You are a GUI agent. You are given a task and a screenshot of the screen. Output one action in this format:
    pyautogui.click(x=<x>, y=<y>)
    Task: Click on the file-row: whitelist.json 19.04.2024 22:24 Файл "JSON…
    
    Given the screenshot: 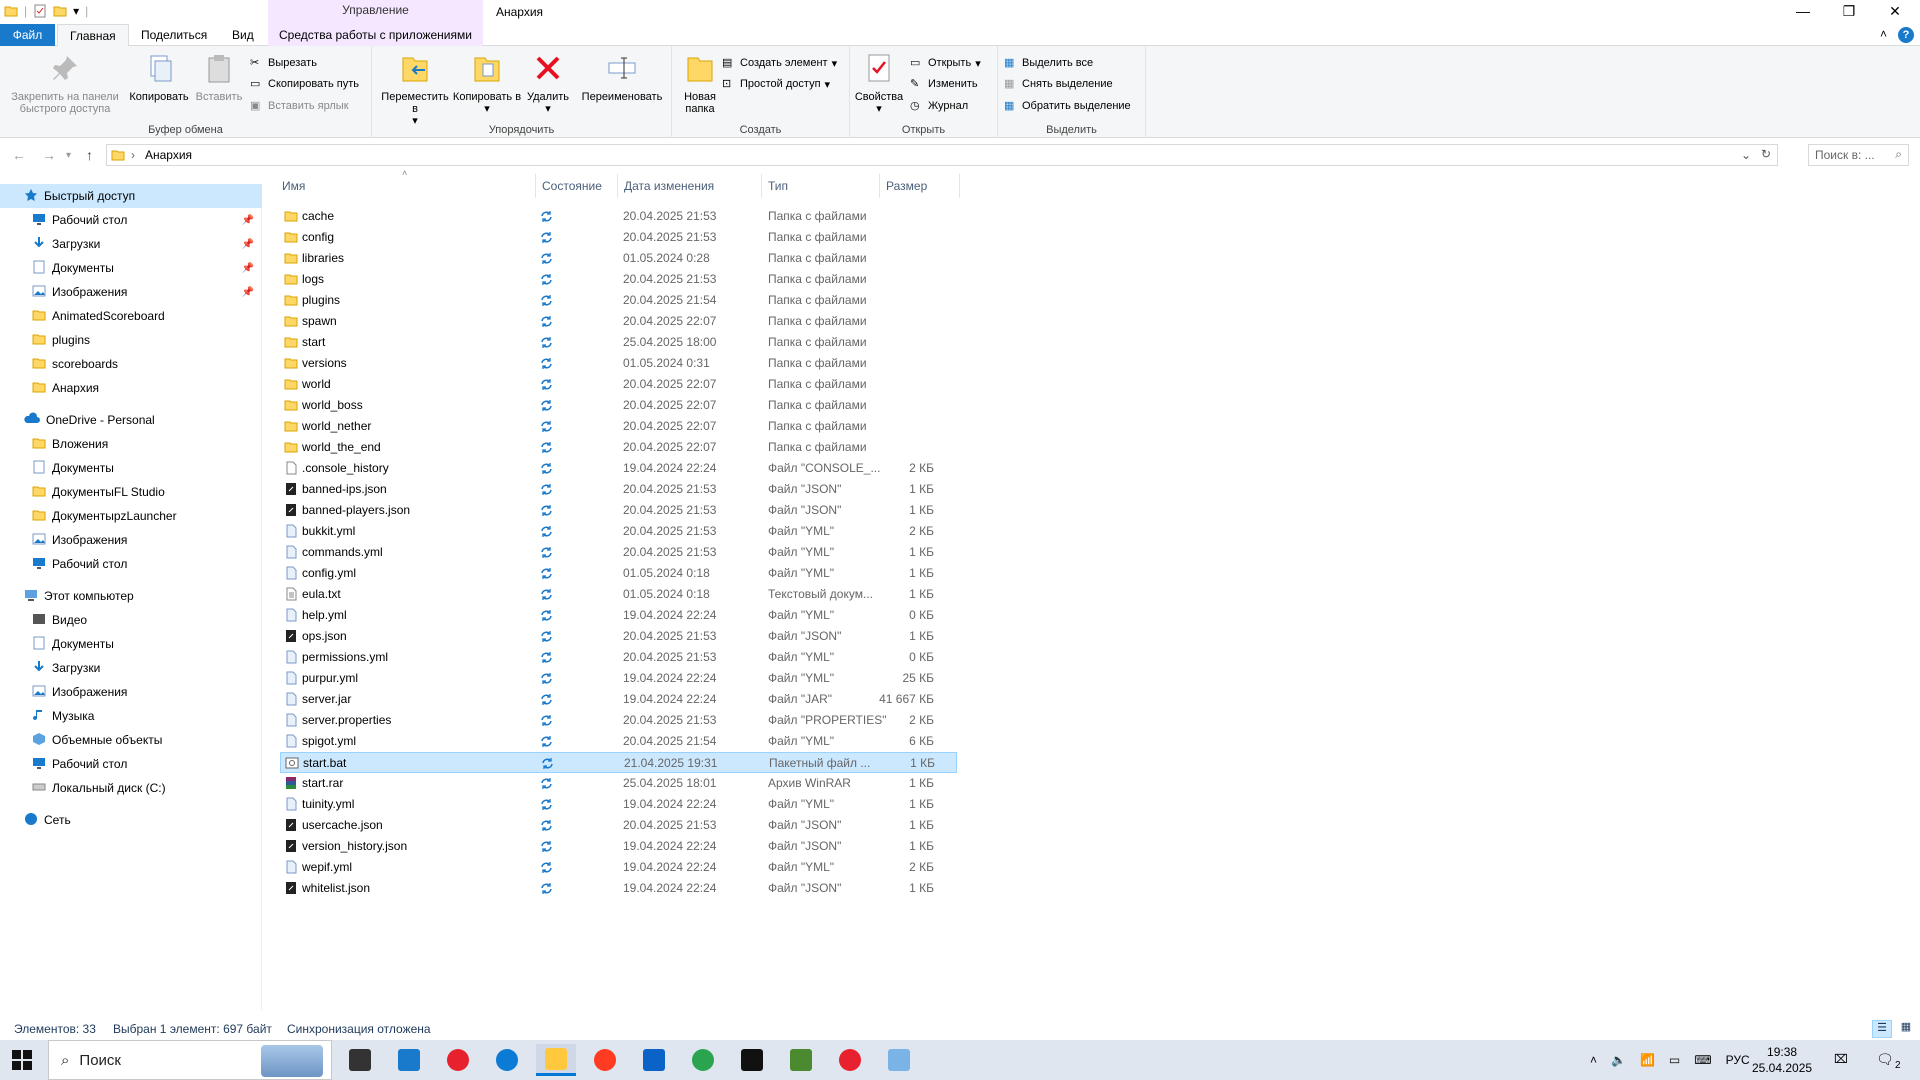 What is the action you would take?
    pyautogui.click(x=618, y=888)
    